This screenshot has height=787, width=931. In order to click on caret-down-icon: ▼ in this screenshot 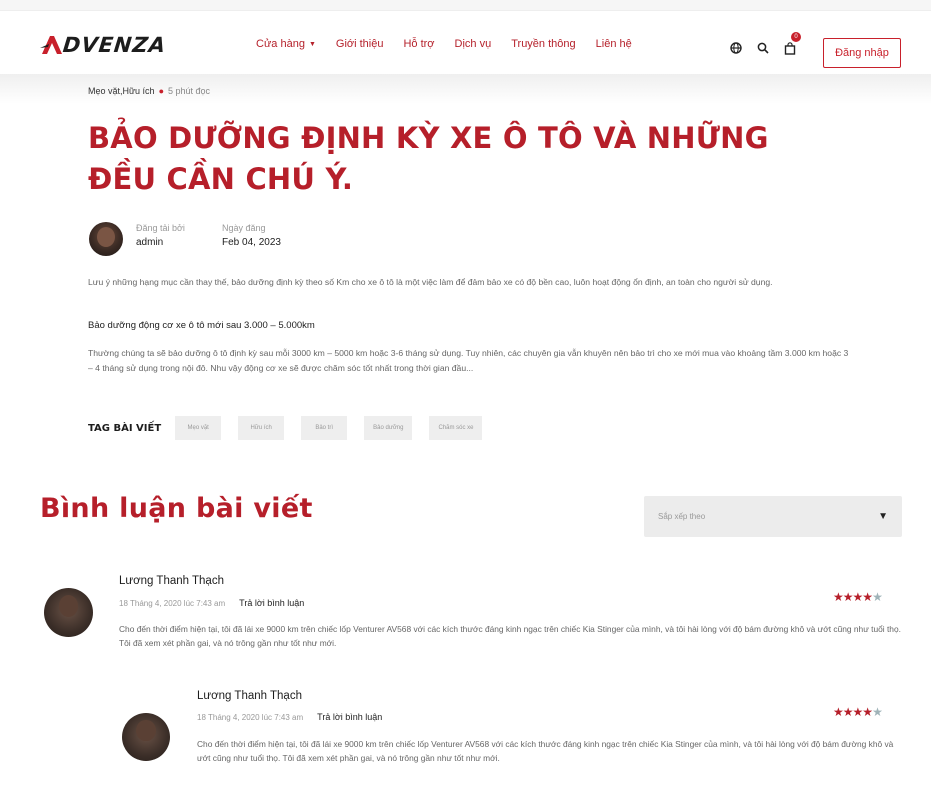, I will do `click(883, 516)`.